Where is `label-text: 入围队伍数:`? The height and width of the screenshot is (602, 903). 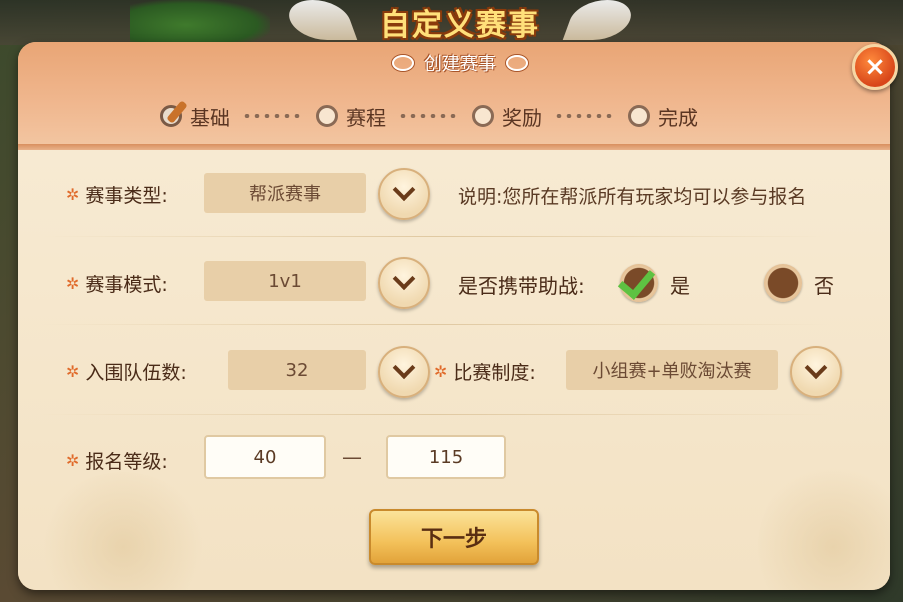
label-text: 入围队伍数: is located at coordinates (136, 373).